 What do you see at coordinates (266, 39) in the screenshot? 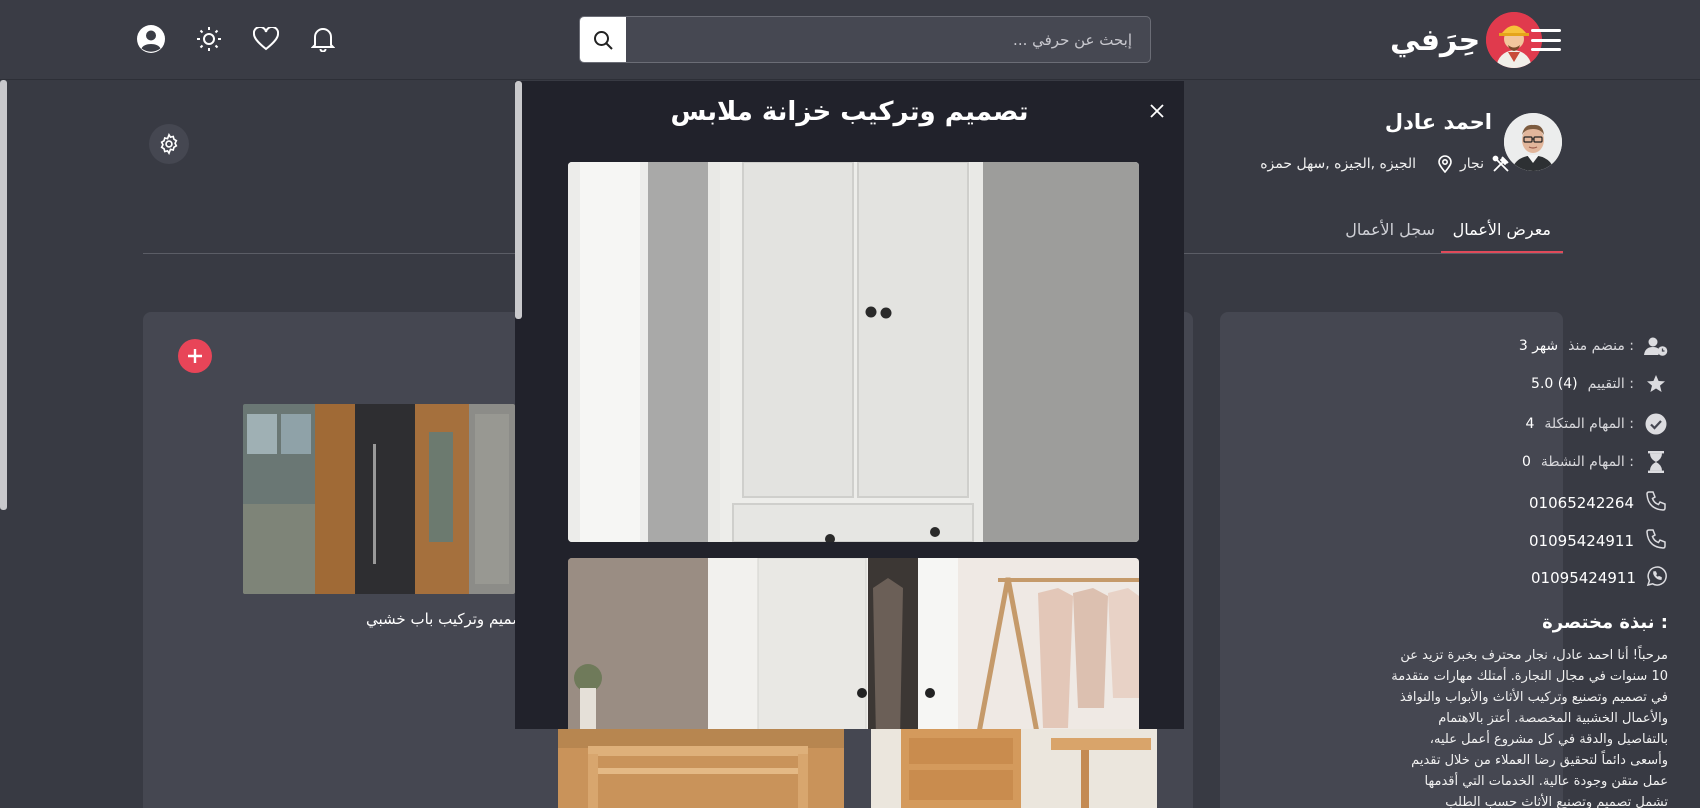
I see `heart-icon` at bounding box center [266, 39].